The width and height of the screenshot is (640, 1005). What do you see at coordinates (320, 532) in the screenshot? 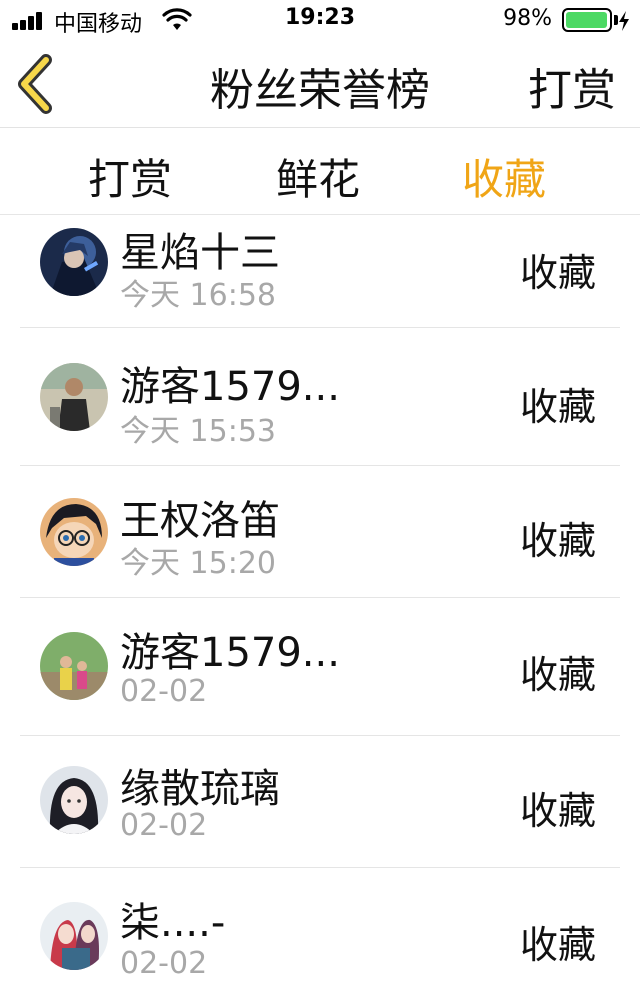
I see `list-item: 王权洛笛 今天 15:20 收藏` at bounding box center [320, 532].